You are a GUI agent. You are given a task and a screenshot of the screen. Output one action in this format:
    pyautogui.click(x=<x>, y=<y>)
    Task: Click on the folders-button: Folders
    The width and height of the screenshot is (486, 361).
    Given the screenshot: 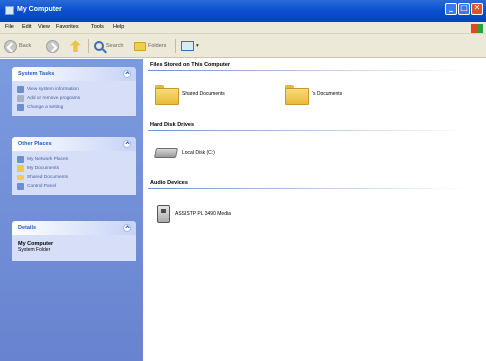 What is the action you would take?
    pyautogui.click(x=150, y=46)
    